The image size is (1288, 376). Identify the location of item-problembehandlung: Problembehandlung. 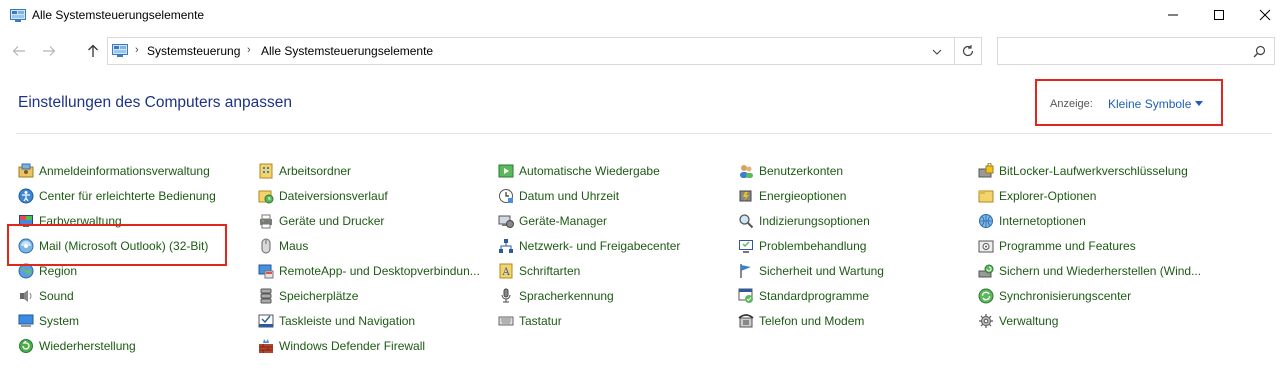
(802, 246).